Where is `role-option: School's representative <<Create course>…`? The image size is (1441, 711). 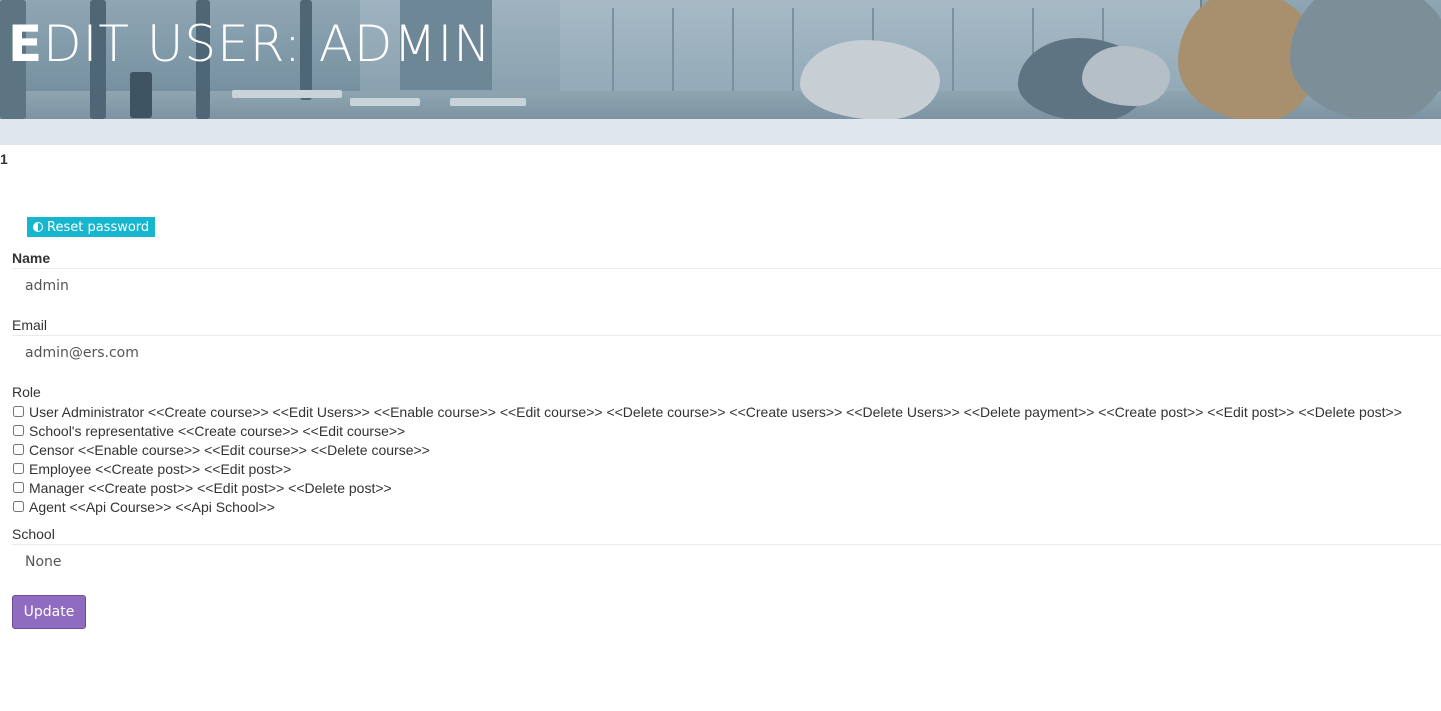
role-option: School's representative <<Create course>… is located at coordinates (726, 430).